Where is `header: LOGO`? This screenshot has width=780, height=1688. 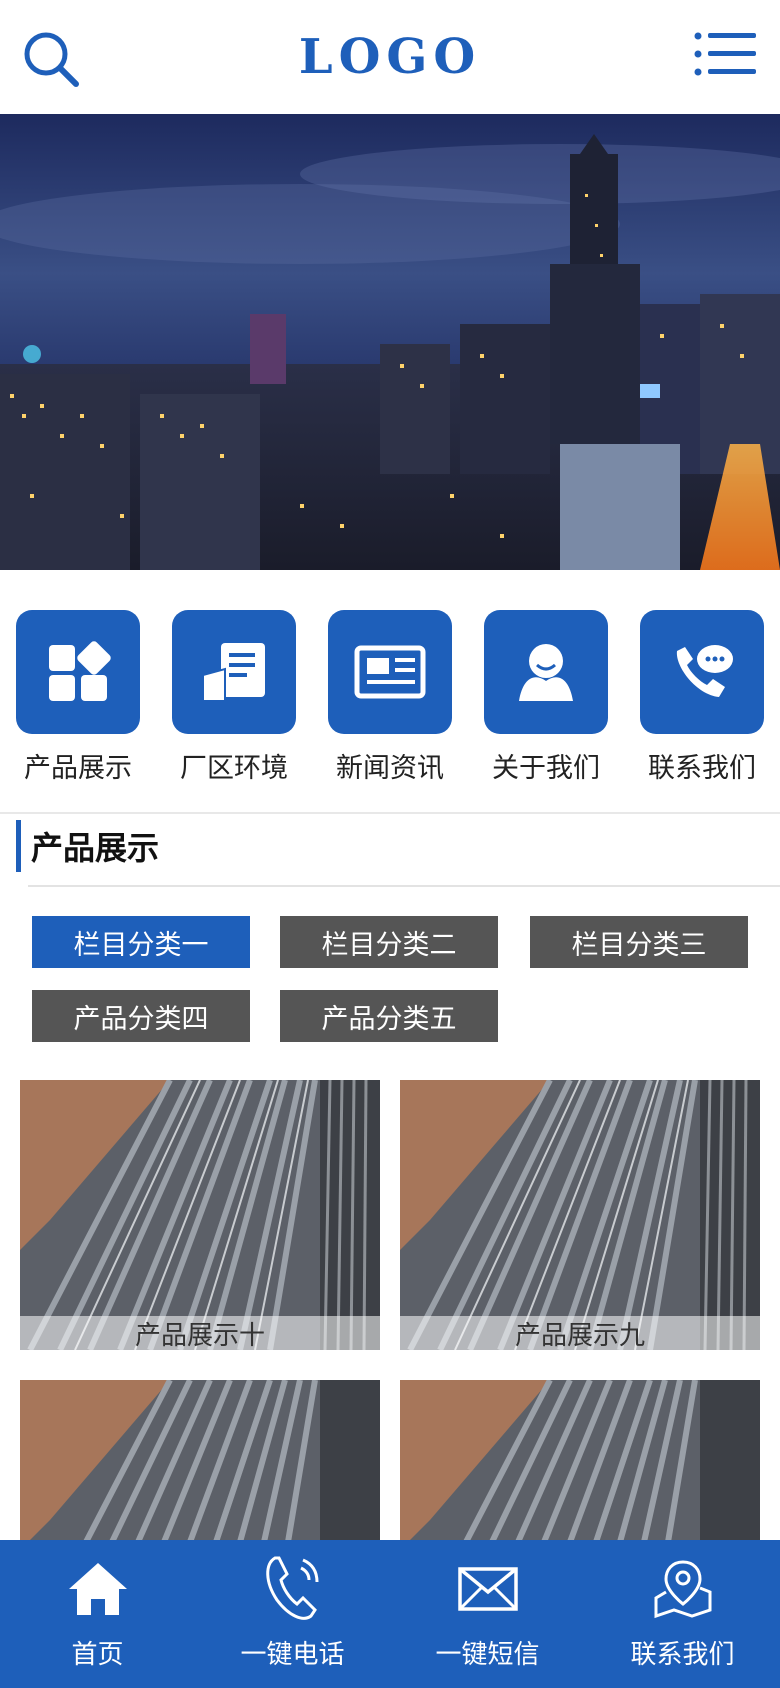 header: LOGO is located at coordinates (390, 57).